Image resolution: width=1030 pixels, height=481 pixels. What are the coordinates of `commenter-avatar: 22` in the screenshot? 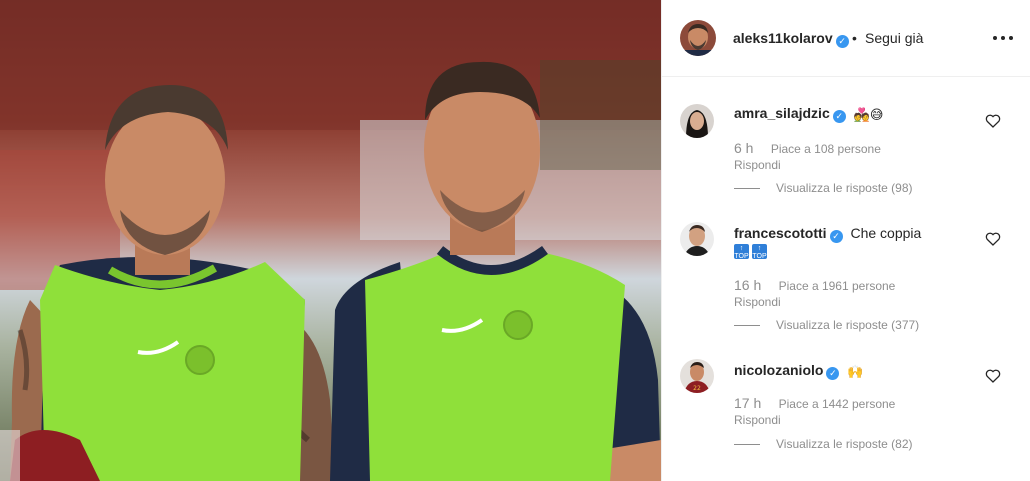 It's located at (697, 376).